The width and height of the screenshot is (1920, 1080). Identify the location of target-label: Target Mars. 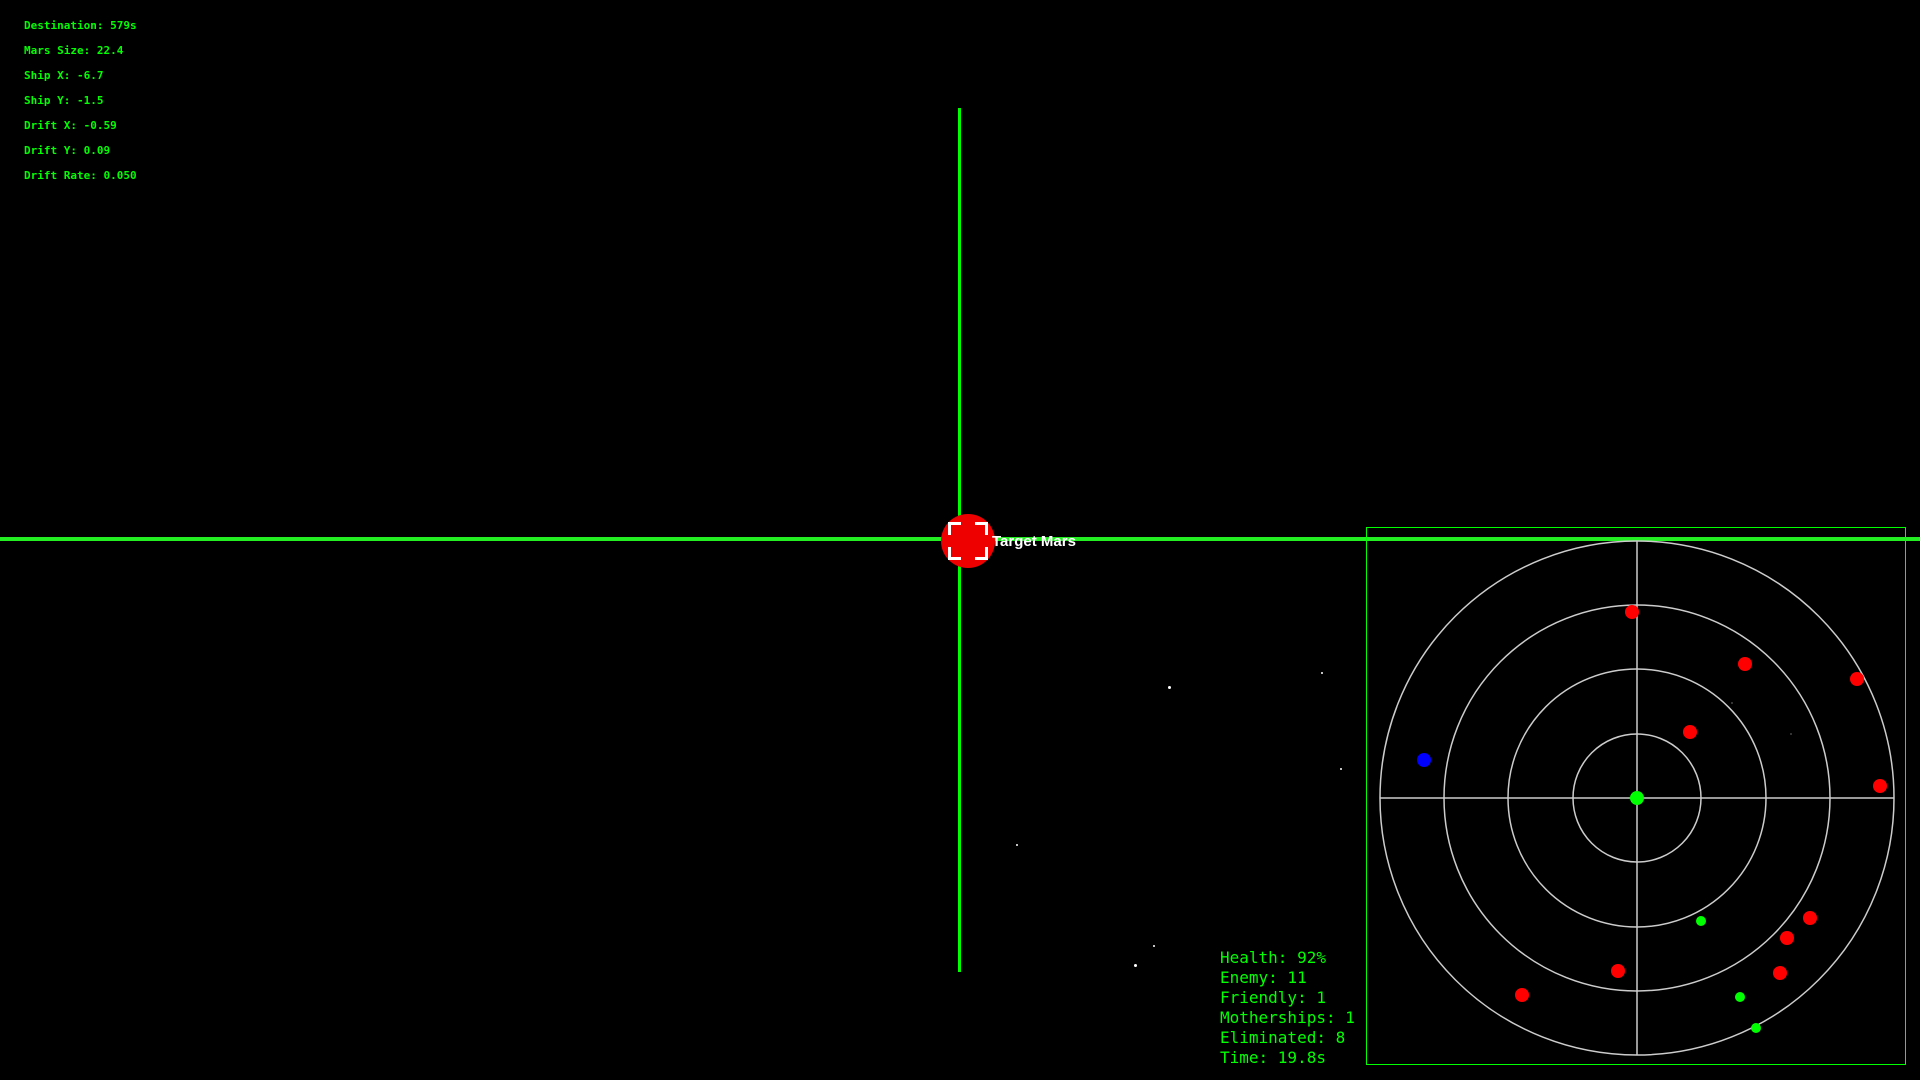
(1034, 541).